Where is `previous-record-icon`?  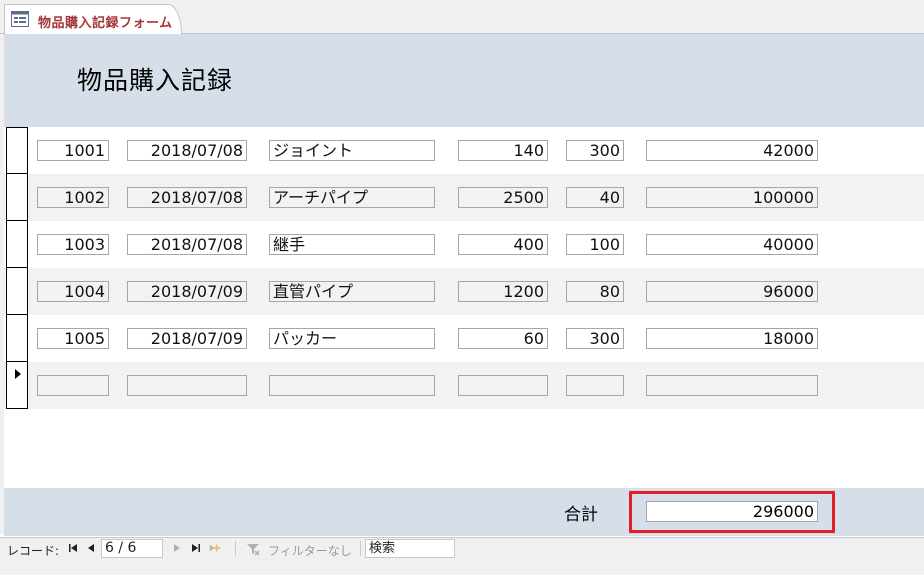 previous-record-icon is located at coordinates (91, 548).